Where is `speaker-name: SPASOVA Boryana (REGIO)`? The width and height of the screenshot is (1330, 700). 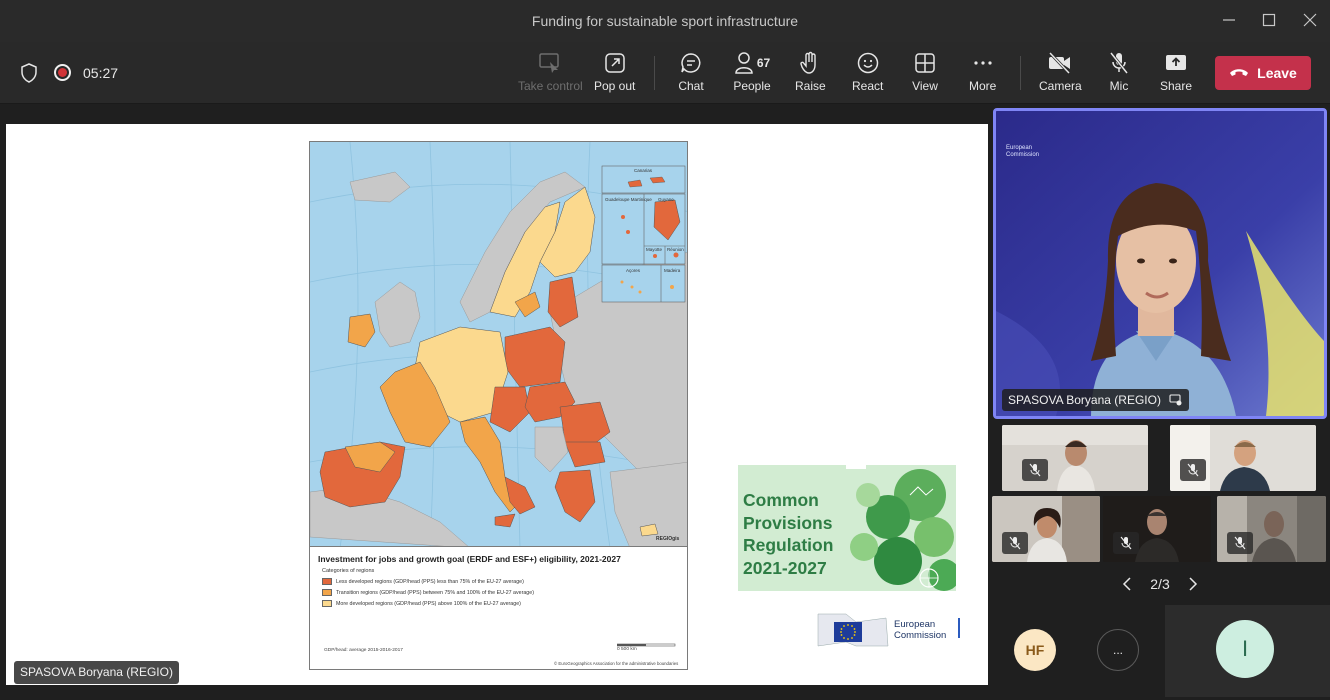 speaker-name: SPASOVA Boryana (REGIO) is located at coordinates (1084, 400).